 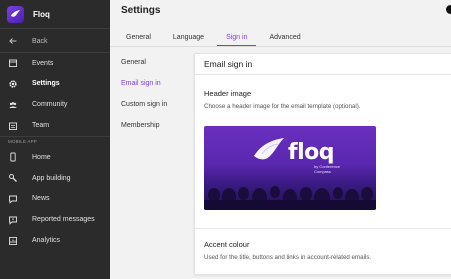 What do you see at coordinates (46, 84) in the screenshot?
I see `sidebar-item-label: Settings` at bounding box center [46, 84].